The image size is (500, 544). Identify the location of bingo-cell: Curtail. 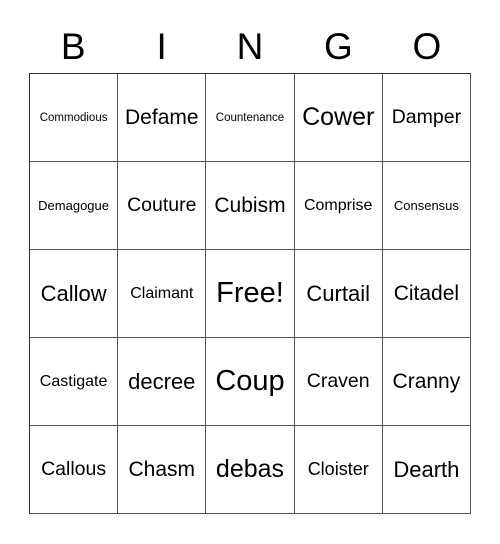
(338, 294).